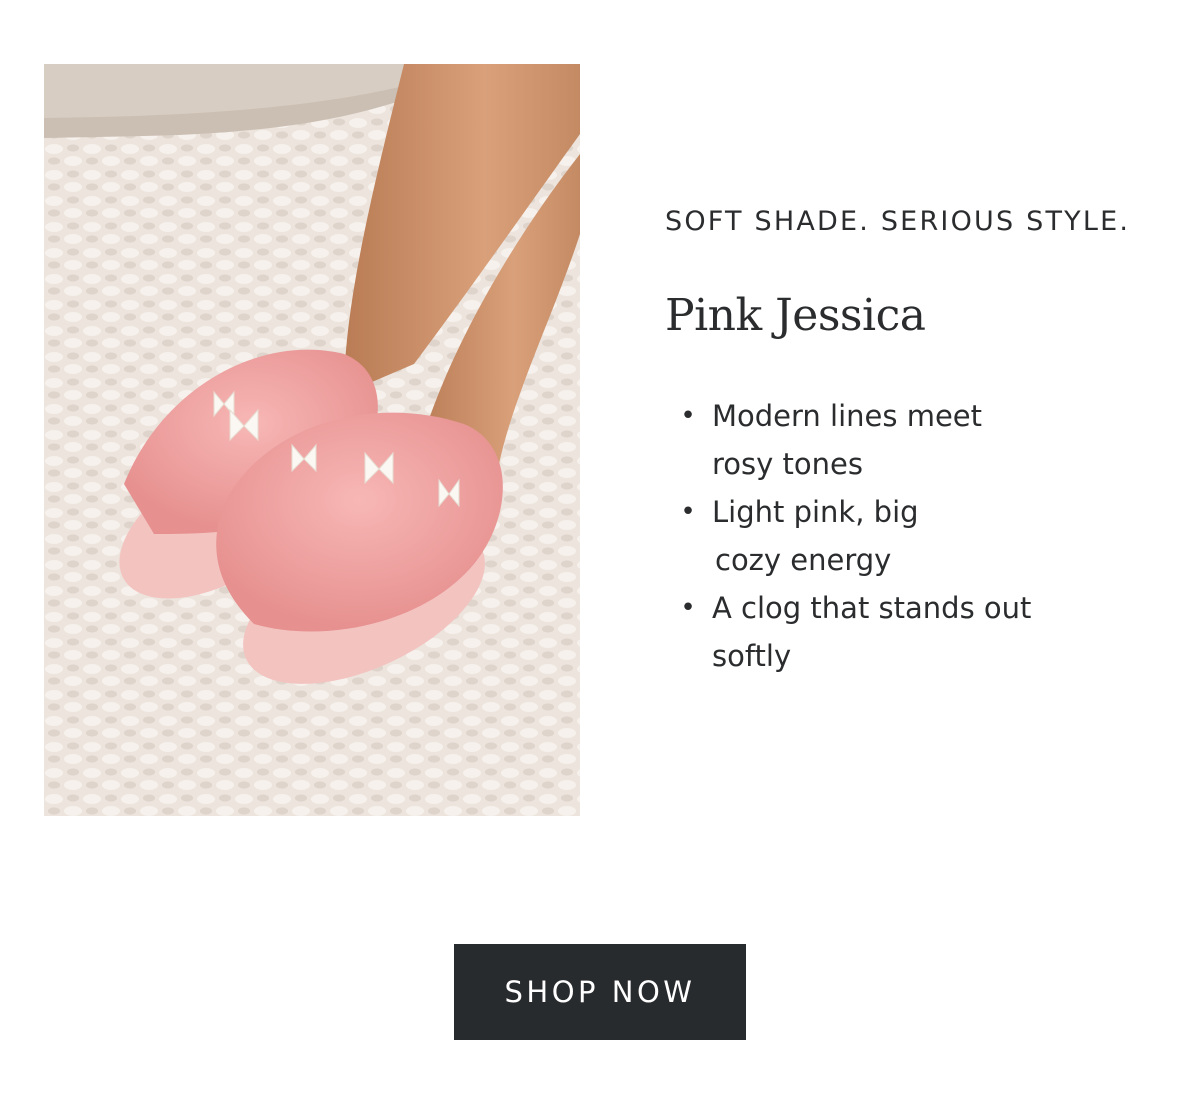 The height and width of the screenshot is (1104, 1200). Describe the element at coordinates (872, 608) in the screenshot. I see `feature-text: A clog that stands out` at that location.